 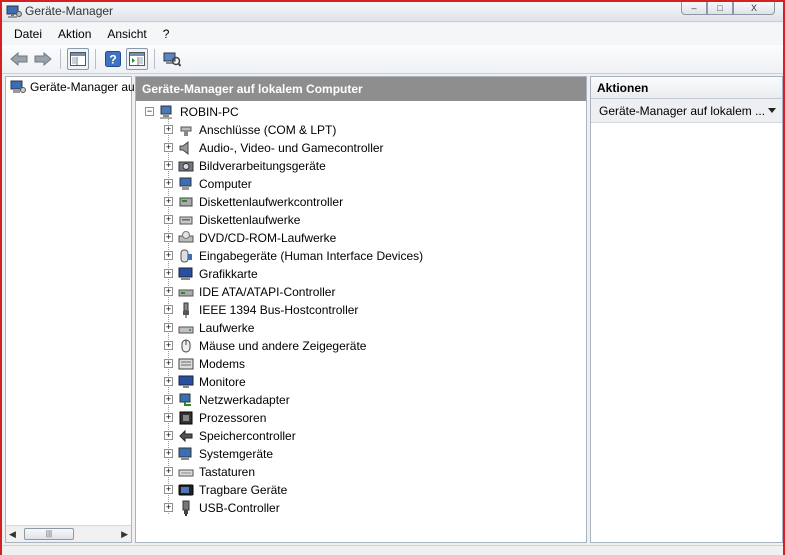 I want to click on tree-item-label: Tastaturen, so click(x=227, y=472).